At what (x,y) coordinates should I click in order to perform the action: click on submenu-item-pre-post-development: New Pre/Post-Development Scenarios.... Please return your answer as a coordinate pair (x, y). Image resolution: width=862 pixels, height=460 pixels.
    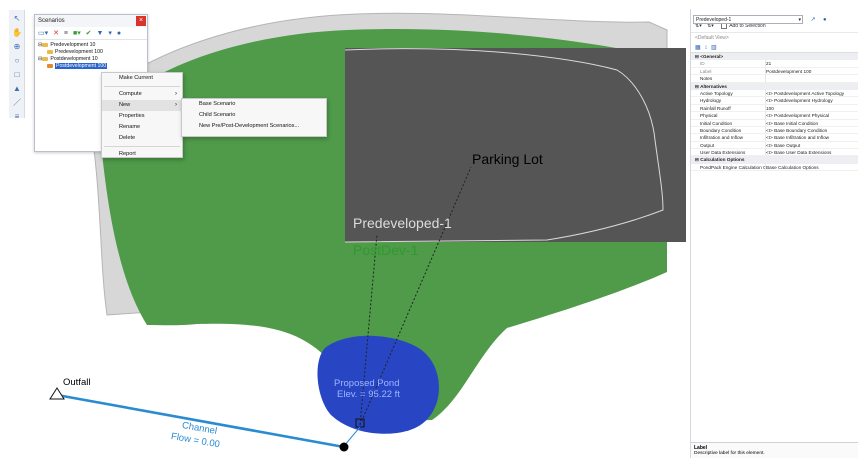
    Looking at the image, I should click on (254, 126).